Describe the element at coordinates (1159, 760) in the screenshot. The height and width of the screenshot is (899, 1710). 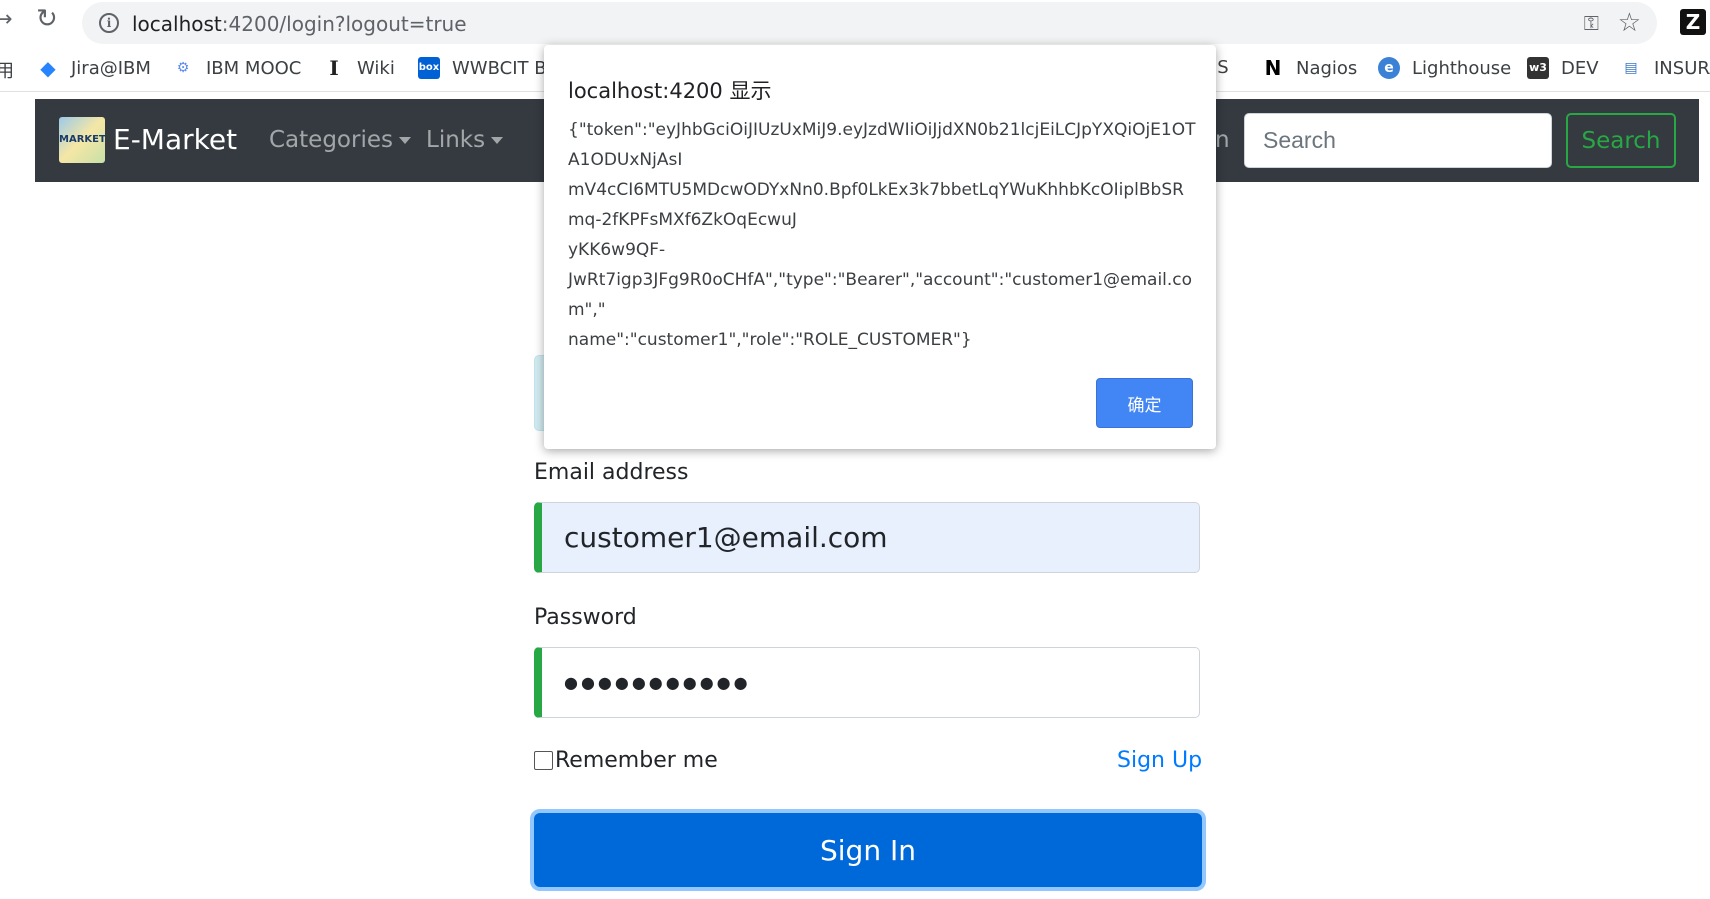
I see `signup-link: Sign Up` at that location.